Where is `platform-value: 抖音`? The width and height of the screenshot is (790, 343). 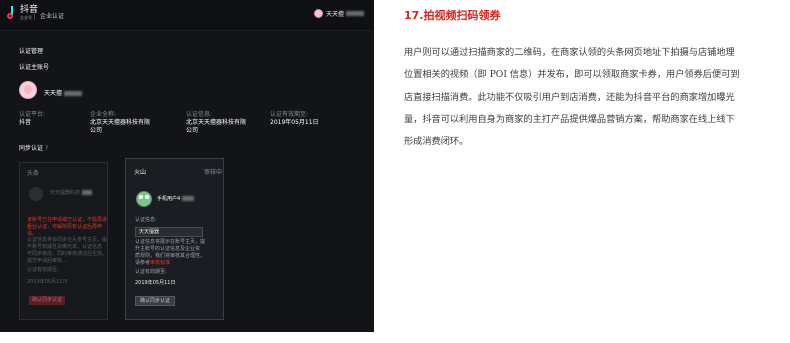
platform-value: 抖音 is located at coordinates (25, 122).